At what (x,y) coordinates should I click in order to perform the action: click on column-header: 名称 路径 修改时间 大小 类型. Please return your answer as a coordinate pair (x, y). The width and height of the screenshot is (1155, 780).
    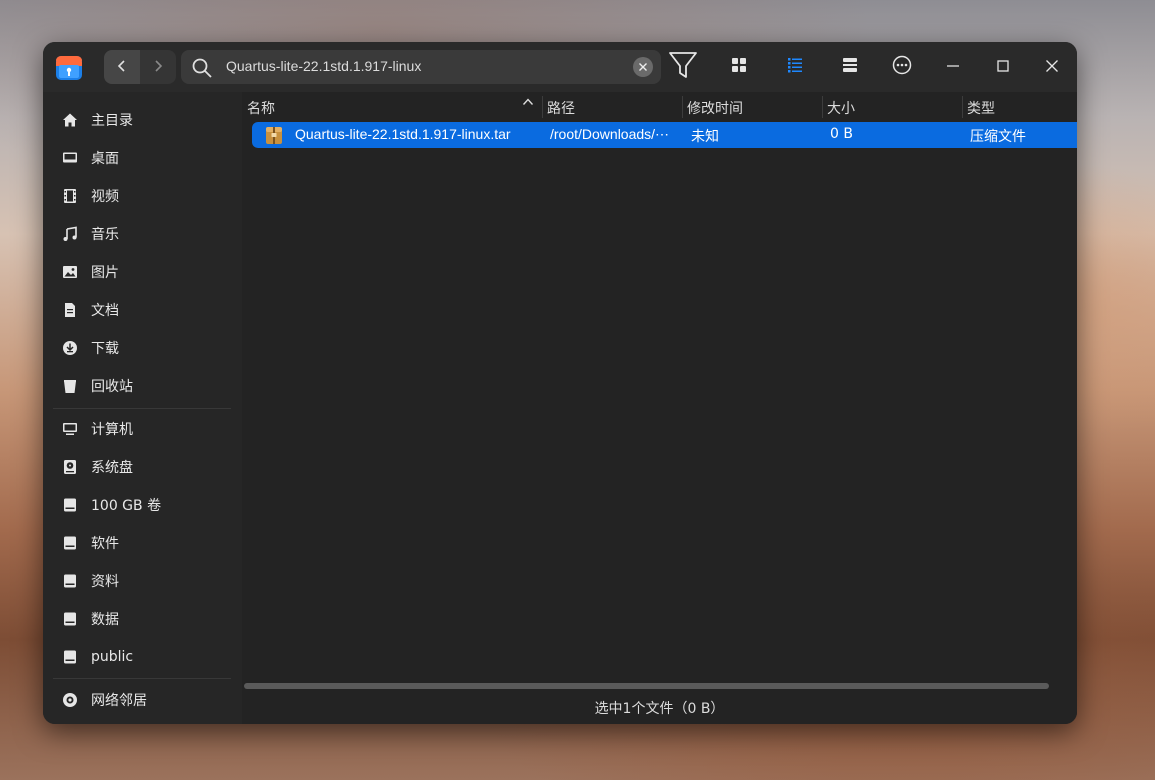
    Looking at the image, I should click on (659, 107).